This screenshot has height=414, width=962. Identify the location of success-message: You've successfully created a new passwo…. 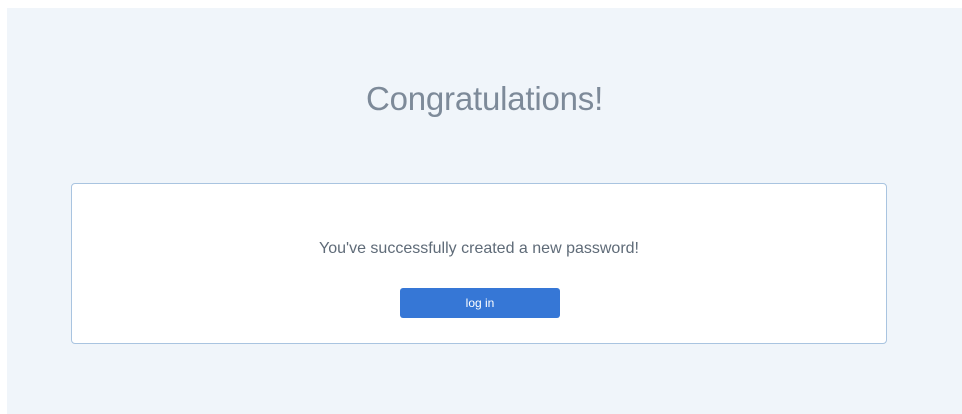
(479, 248).